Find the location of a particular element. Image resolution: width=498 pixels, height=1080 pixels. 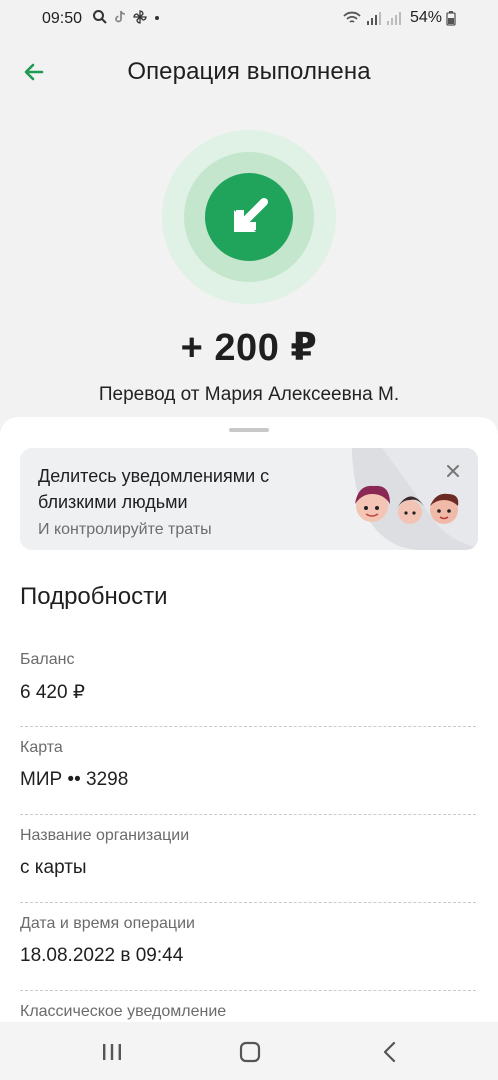

status-icons-left is located at coordinates (127, 17).